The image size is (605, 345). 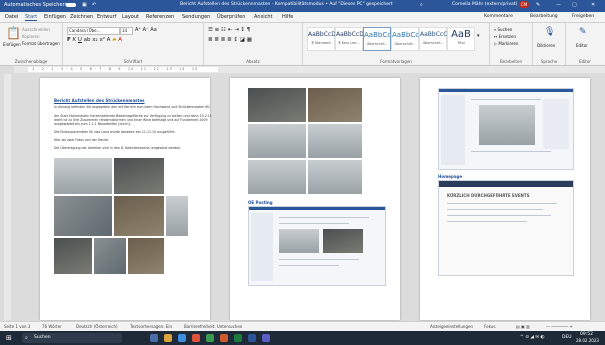 I want to click on format-painter-button: Format übertragen, so click(x=41, y=43).